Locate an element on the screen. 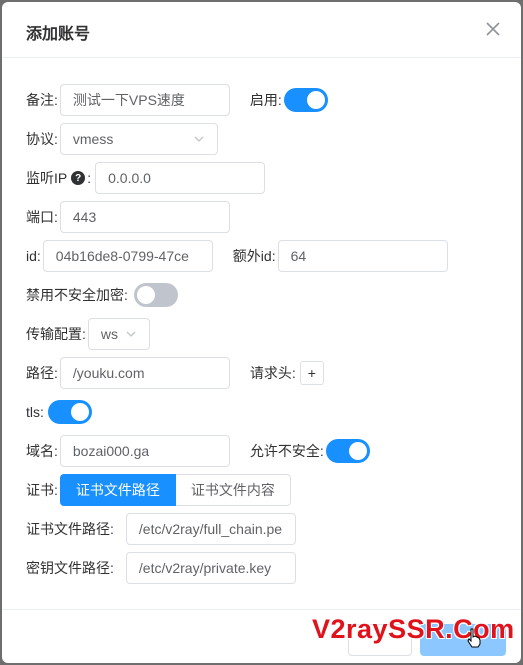 The width and height of the screenshot is (523, 665). transport-select: ws is located at coordinates (118, 334).